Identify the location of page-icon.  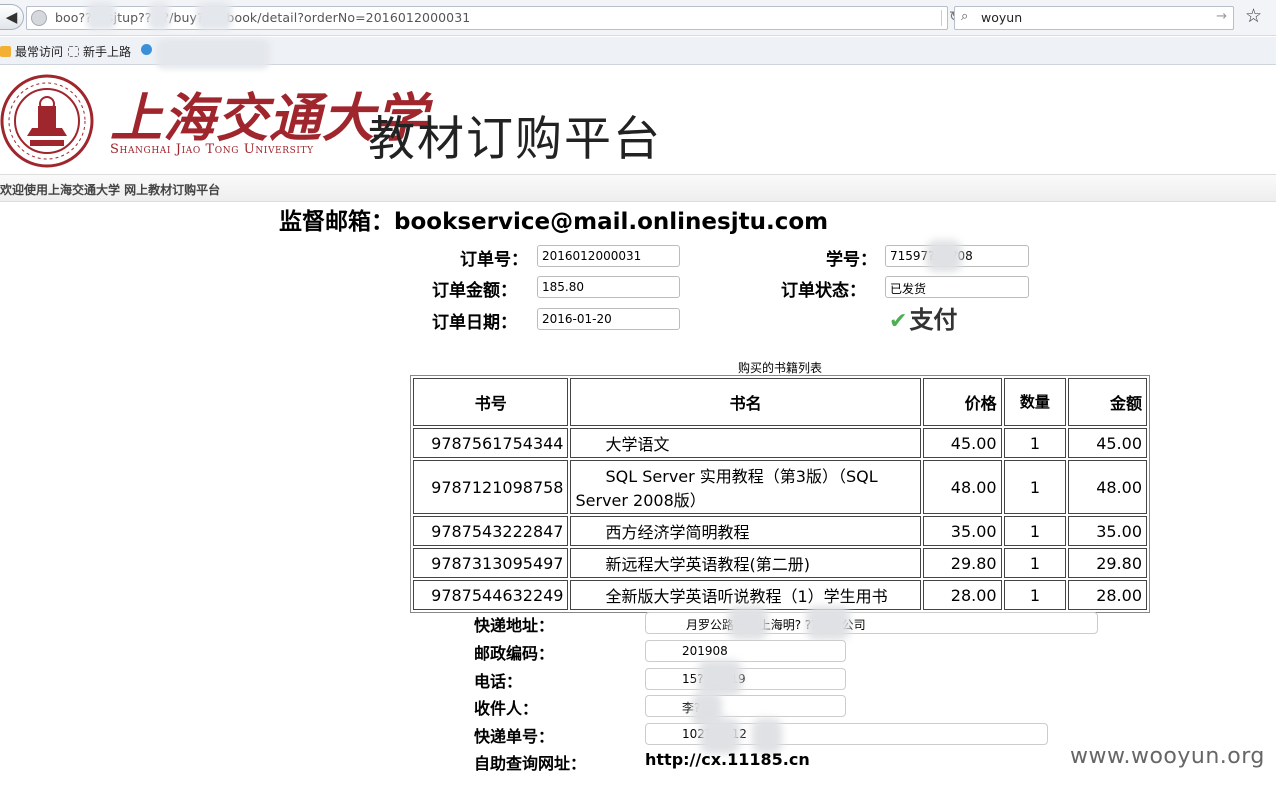
(73, 51).